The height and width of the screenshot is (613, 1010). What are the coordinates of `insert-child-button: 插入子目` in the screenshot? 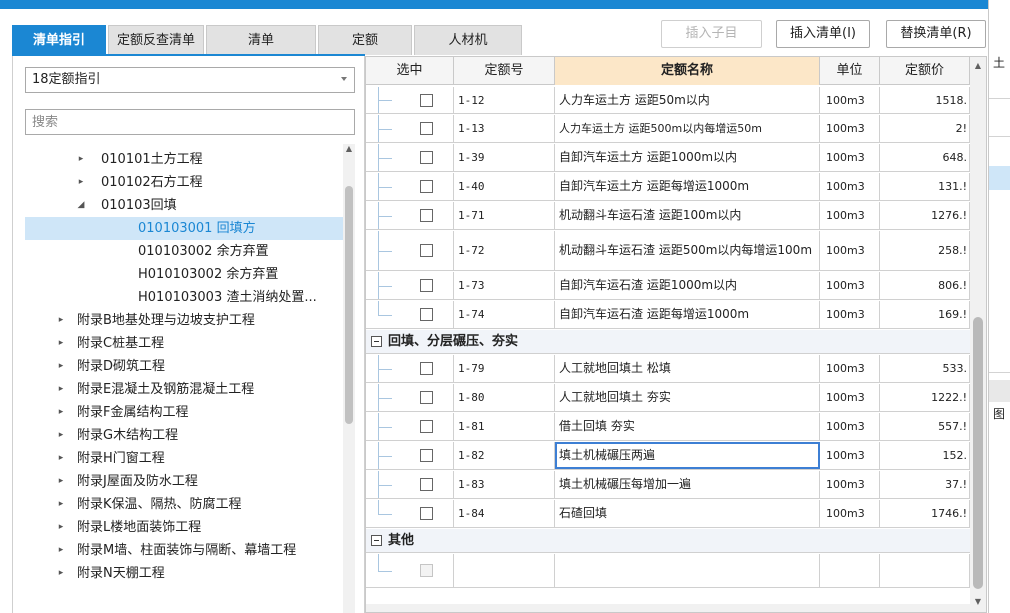 It's located at (711, 34).